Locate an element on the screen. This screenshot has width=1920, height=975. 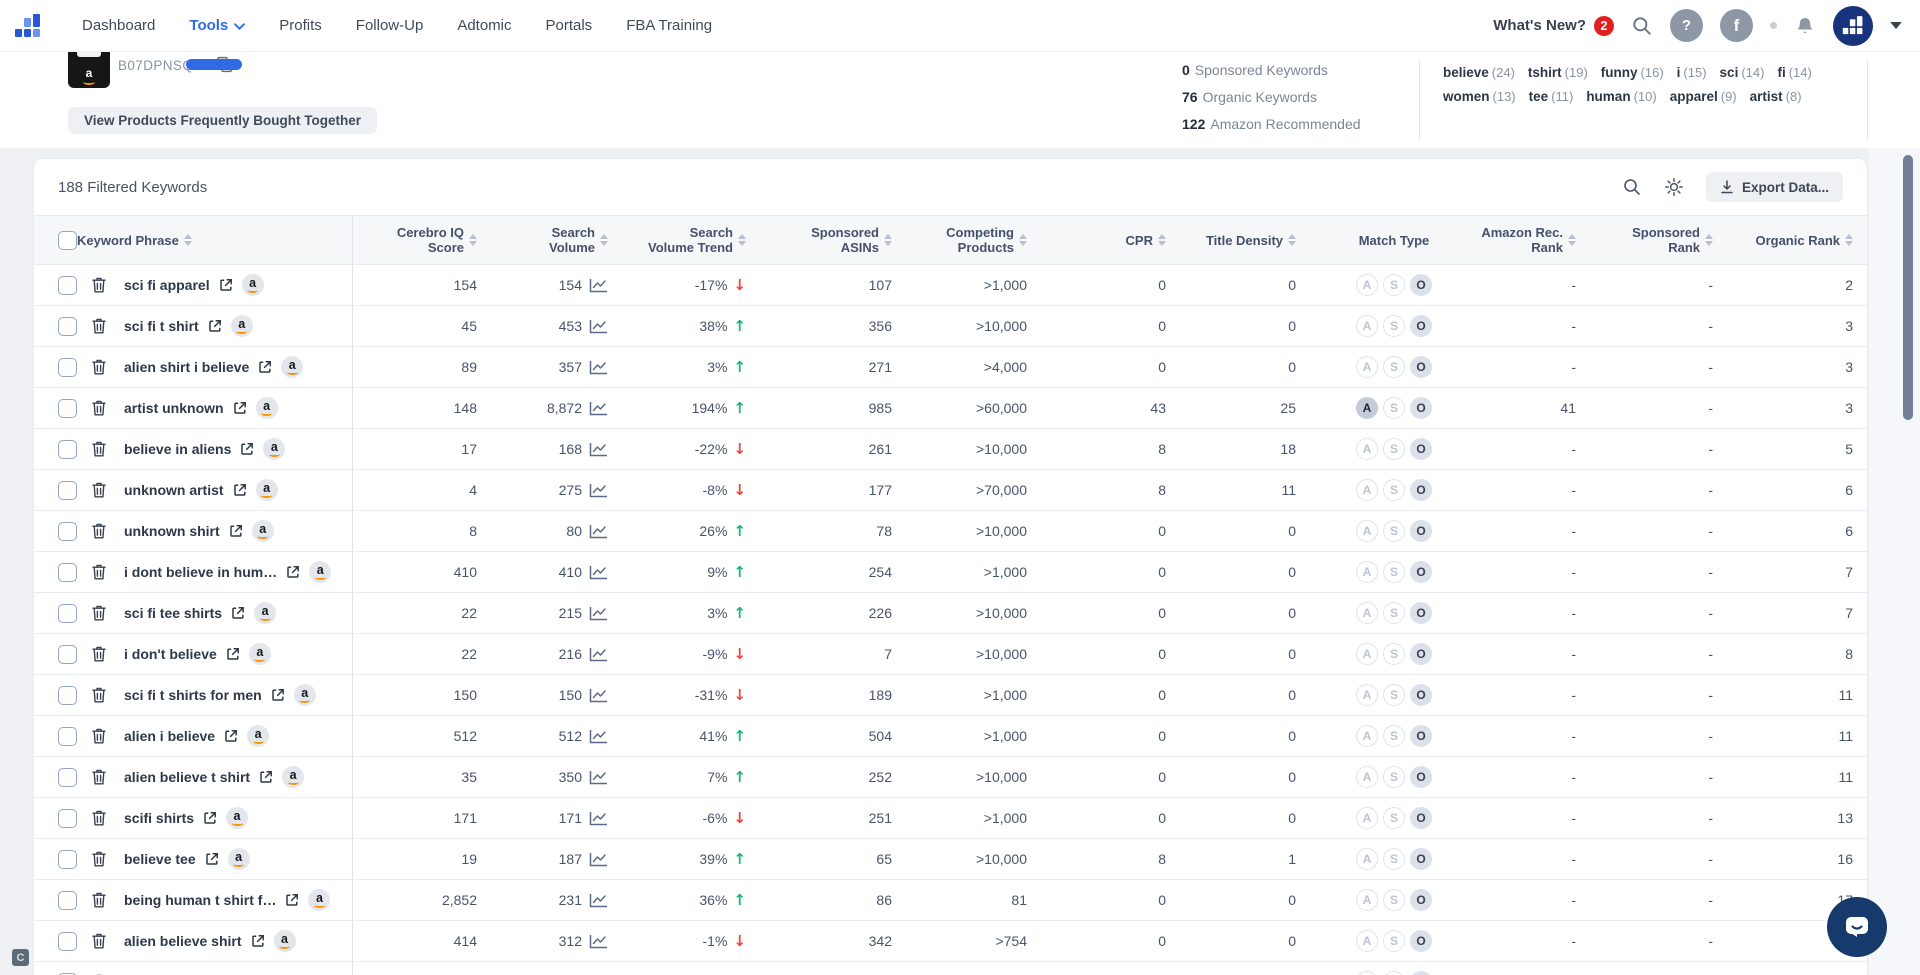
vertical-scrollbar-thumb is located at coordinates (1908, 287).